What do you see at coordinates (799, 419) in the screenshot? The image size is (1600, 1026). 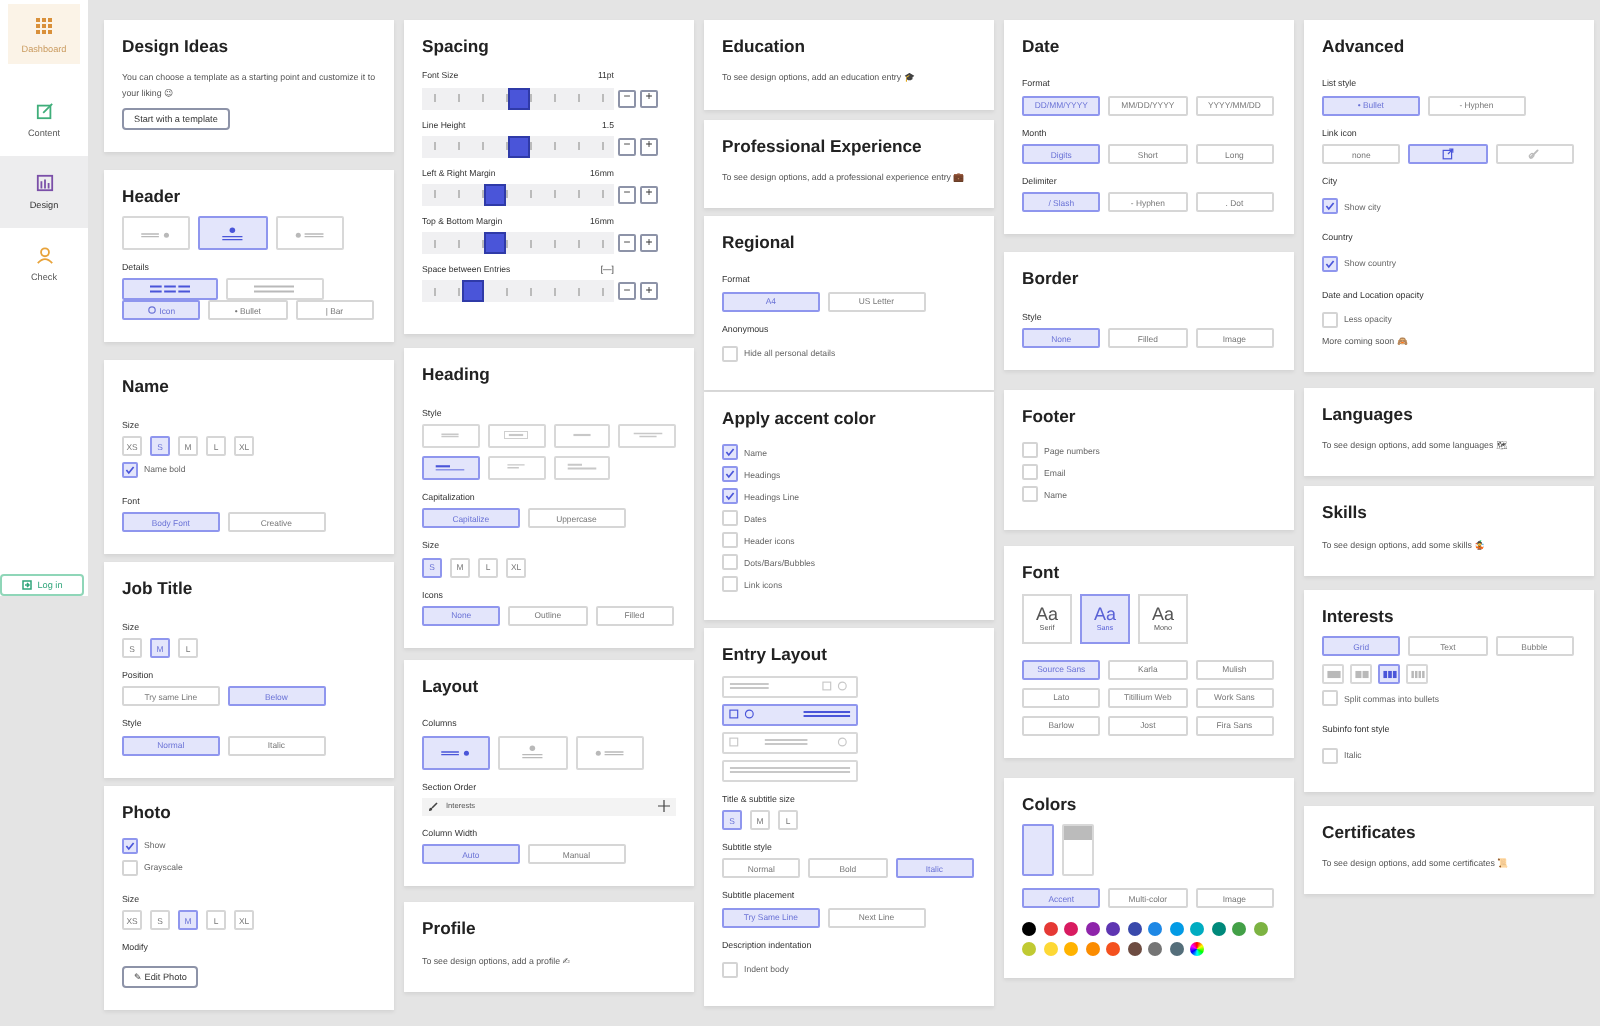 I see `card-title: Apply accent color` at bounding box center [799, 419].